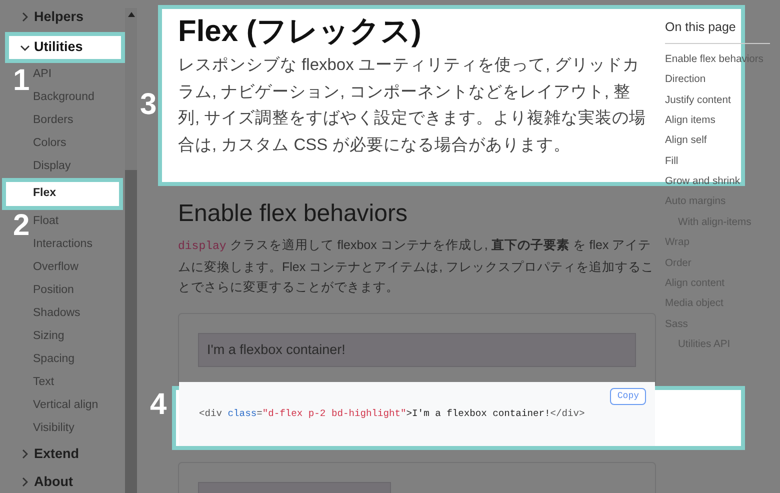  I want to click on callout-number: 1, so click(21, 81).